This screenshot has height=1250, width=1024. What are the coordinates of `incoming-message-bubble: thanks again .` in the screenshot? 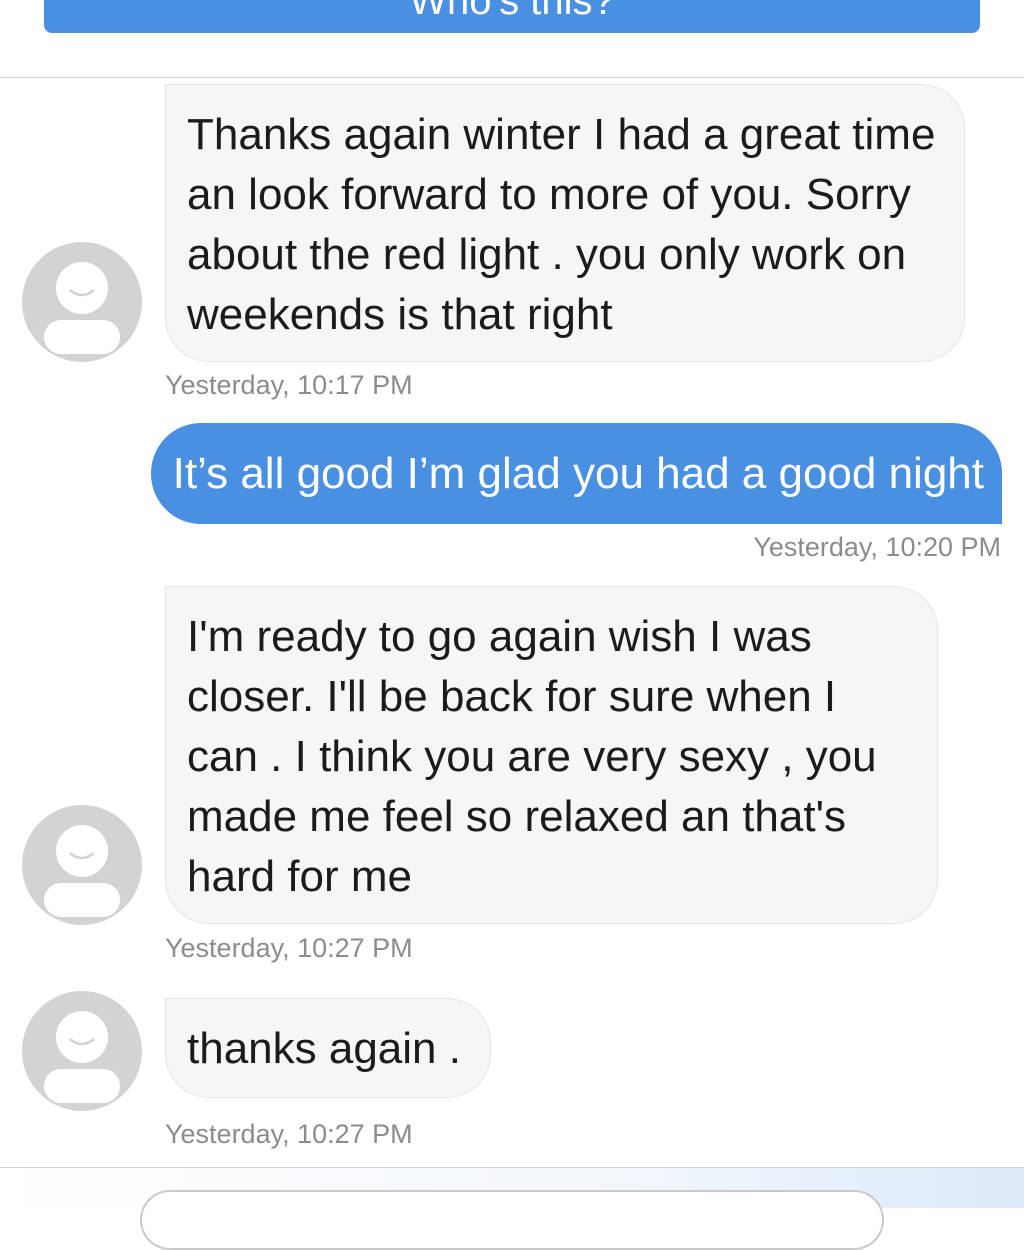 It's located at (328, 1048).